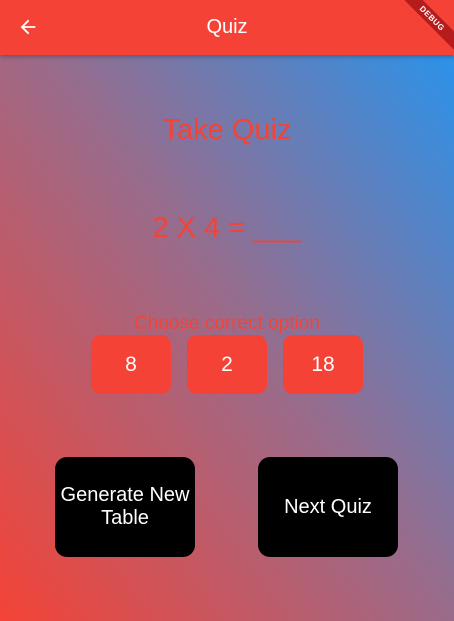 The width and height of the screenshot is (454, 621). I want to click on next-quiz-label: Next Quiz, so click(328, 506).